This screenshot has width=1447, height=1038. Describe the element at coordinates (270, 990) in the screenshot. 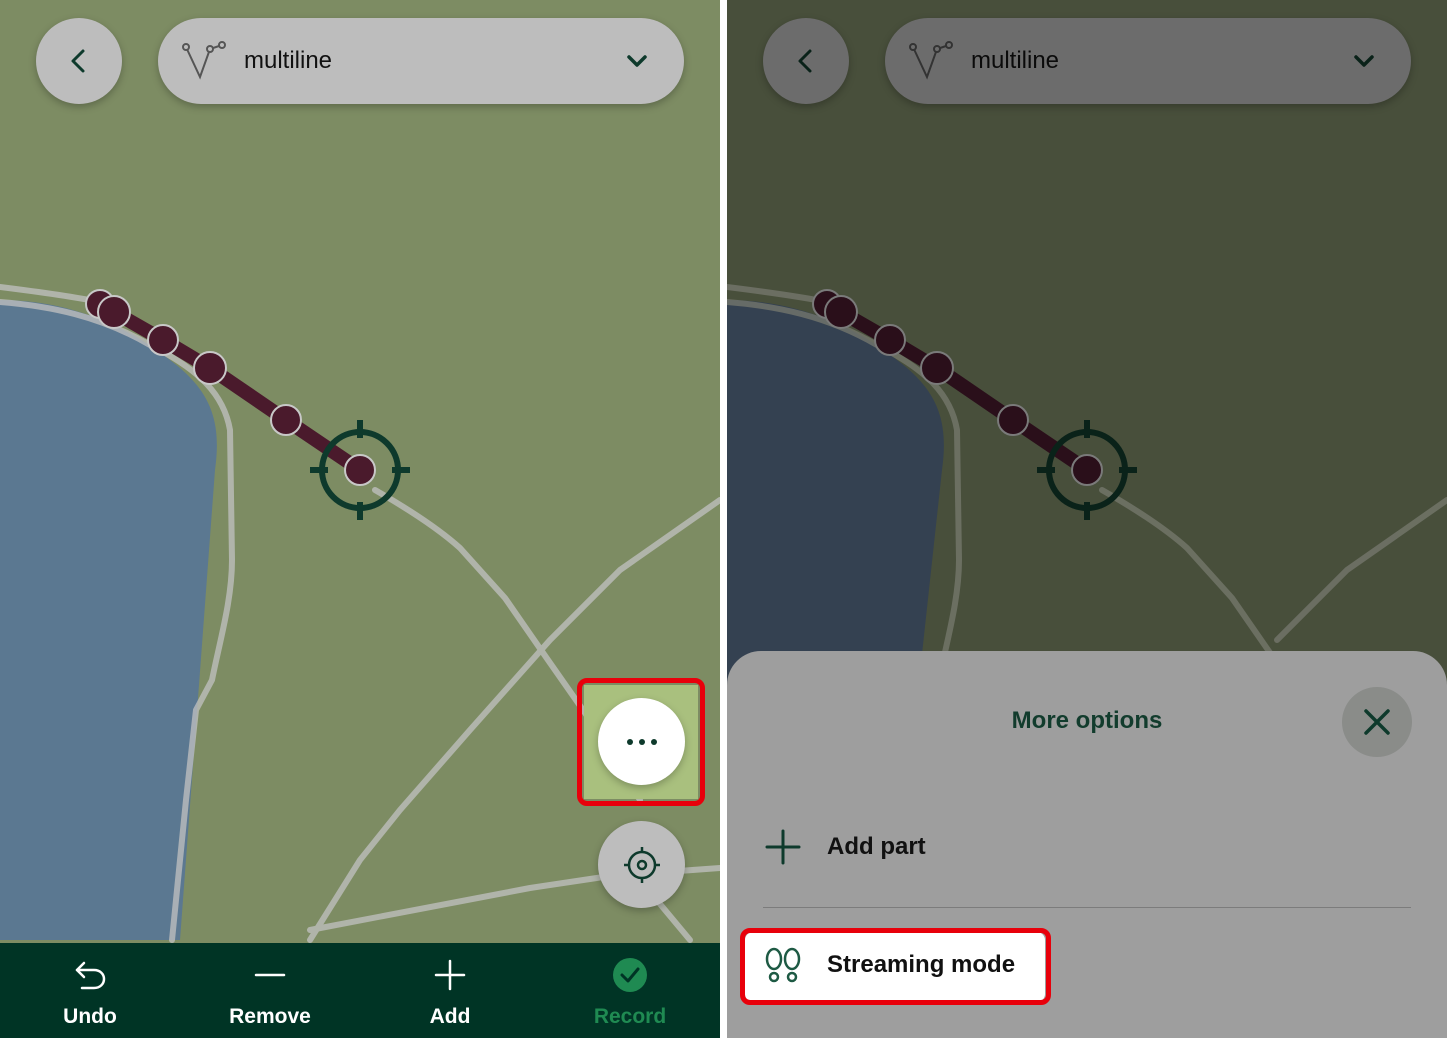

I see `remove-button: Remove` at that location.